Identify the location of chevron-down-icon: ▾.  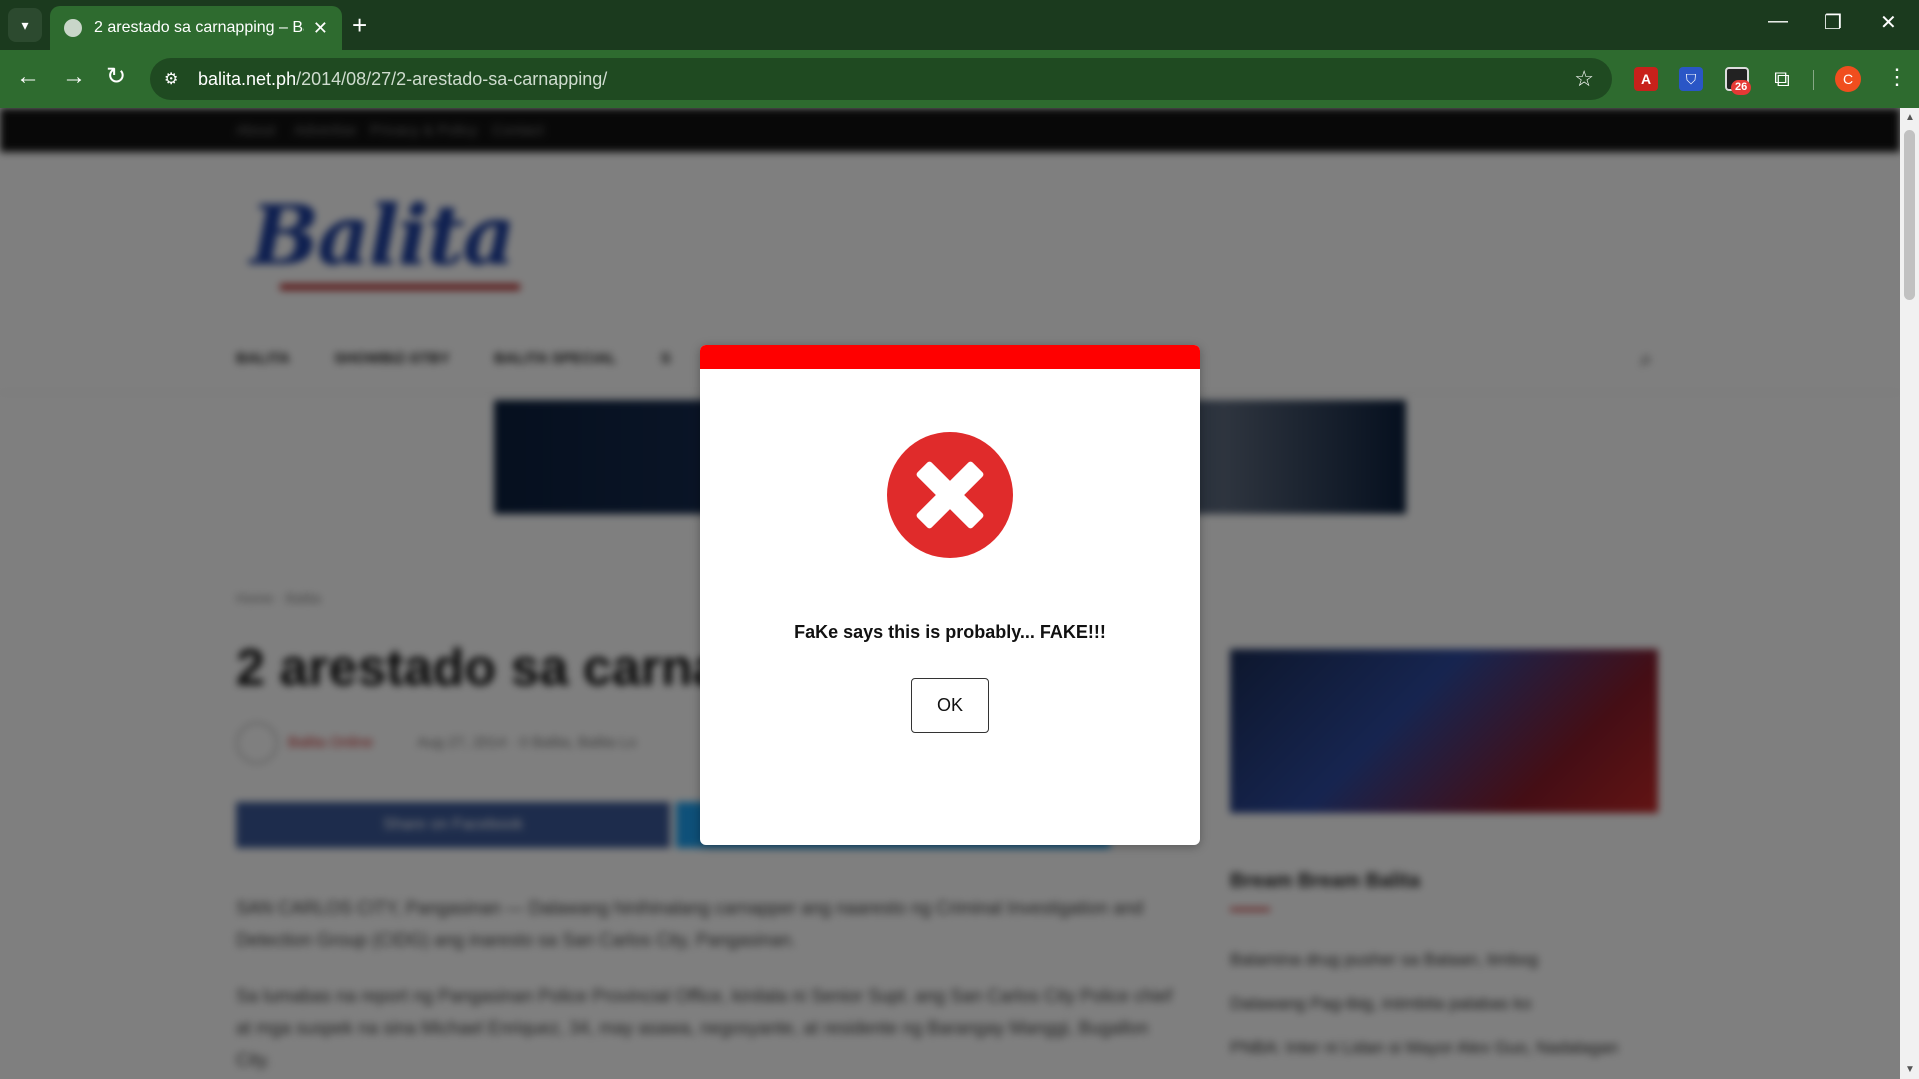
(25, 24).